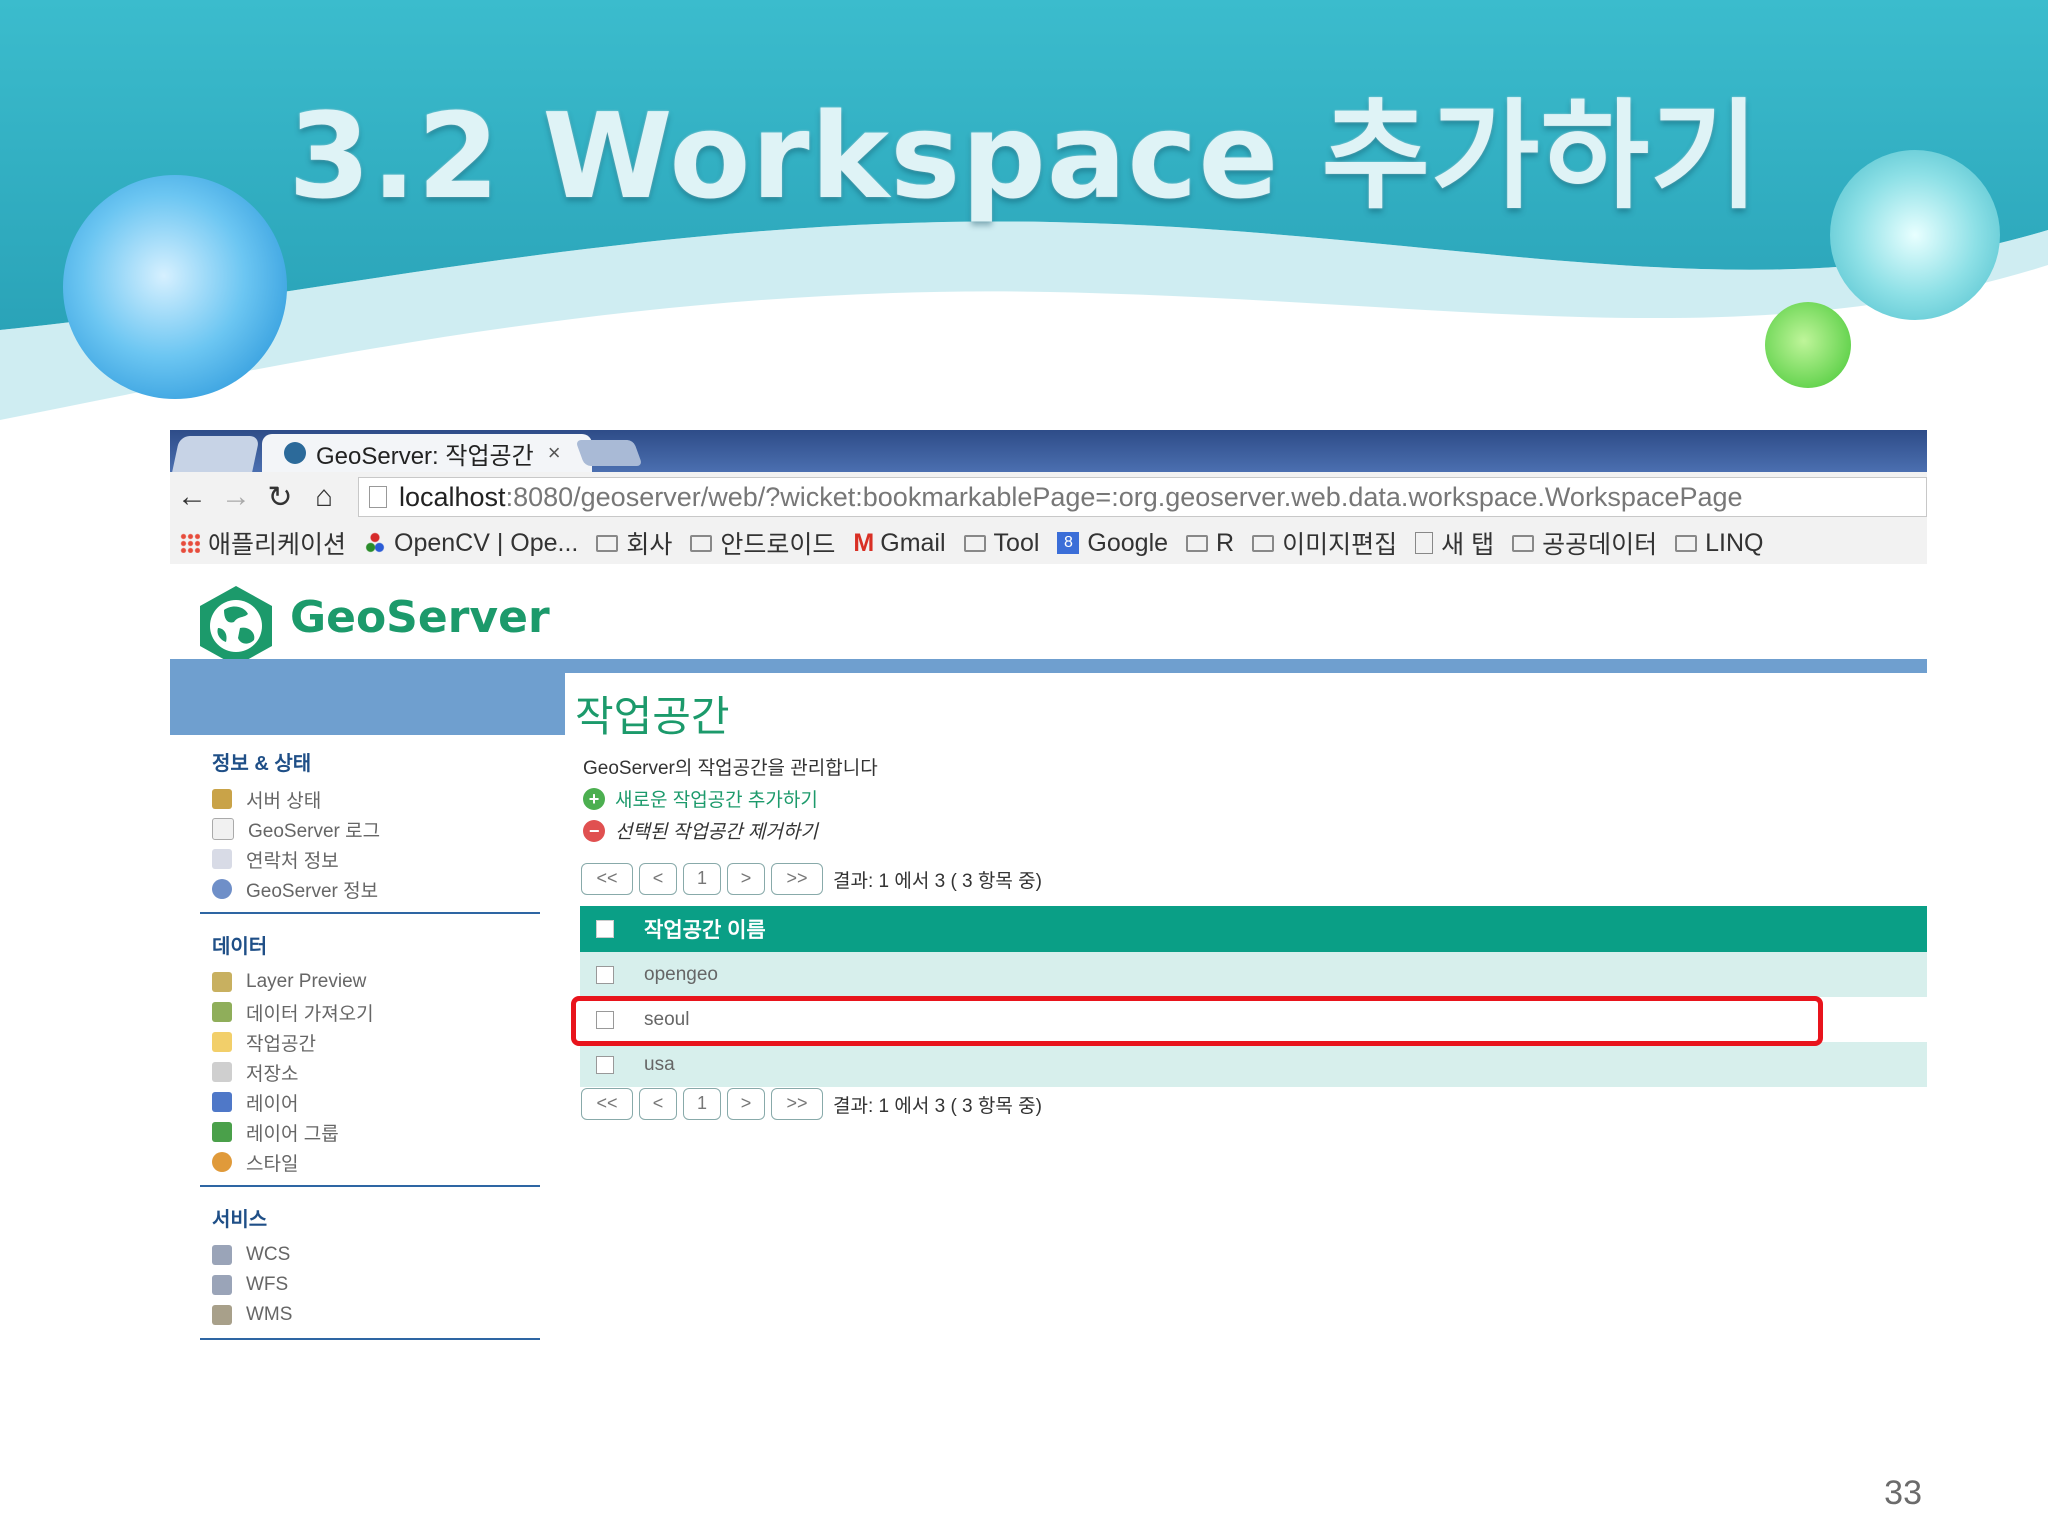  Describe the element at coordinates (222, 799) in the screenshot. I see `server-status-icon` at that location.